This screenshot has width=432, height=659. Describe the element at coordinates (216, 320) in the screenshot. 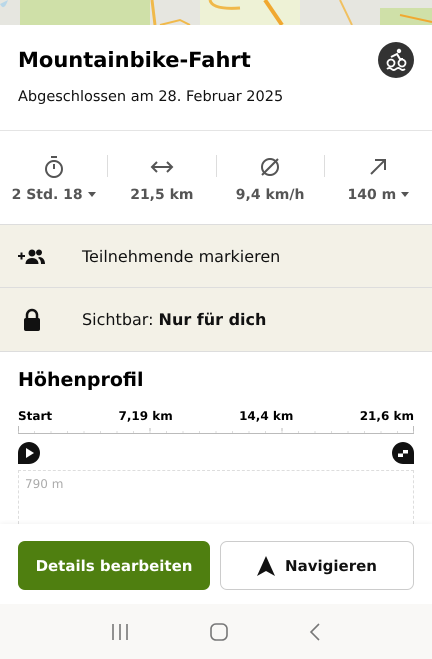

I see `list-row: Sichtbar: Nur für dich` at that location.